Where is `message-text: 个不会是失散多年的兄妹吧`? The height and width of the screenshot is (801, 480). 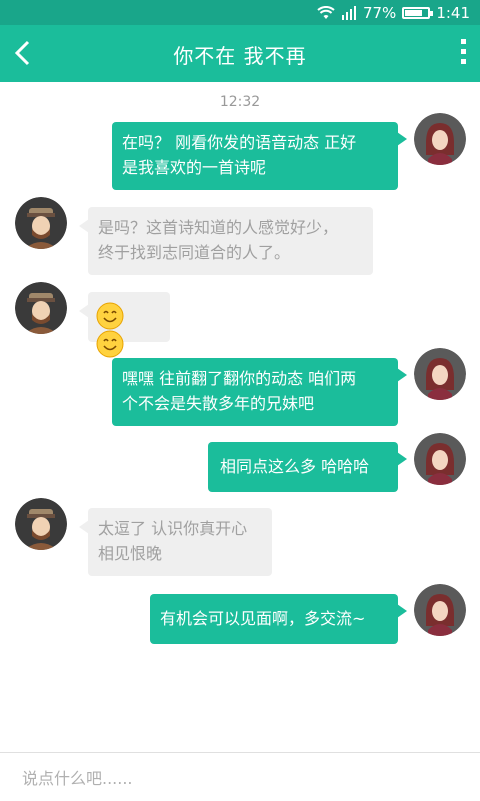
message-text: 个不会是失散多年的兄妹吧 is located at coordinates (218, 403).